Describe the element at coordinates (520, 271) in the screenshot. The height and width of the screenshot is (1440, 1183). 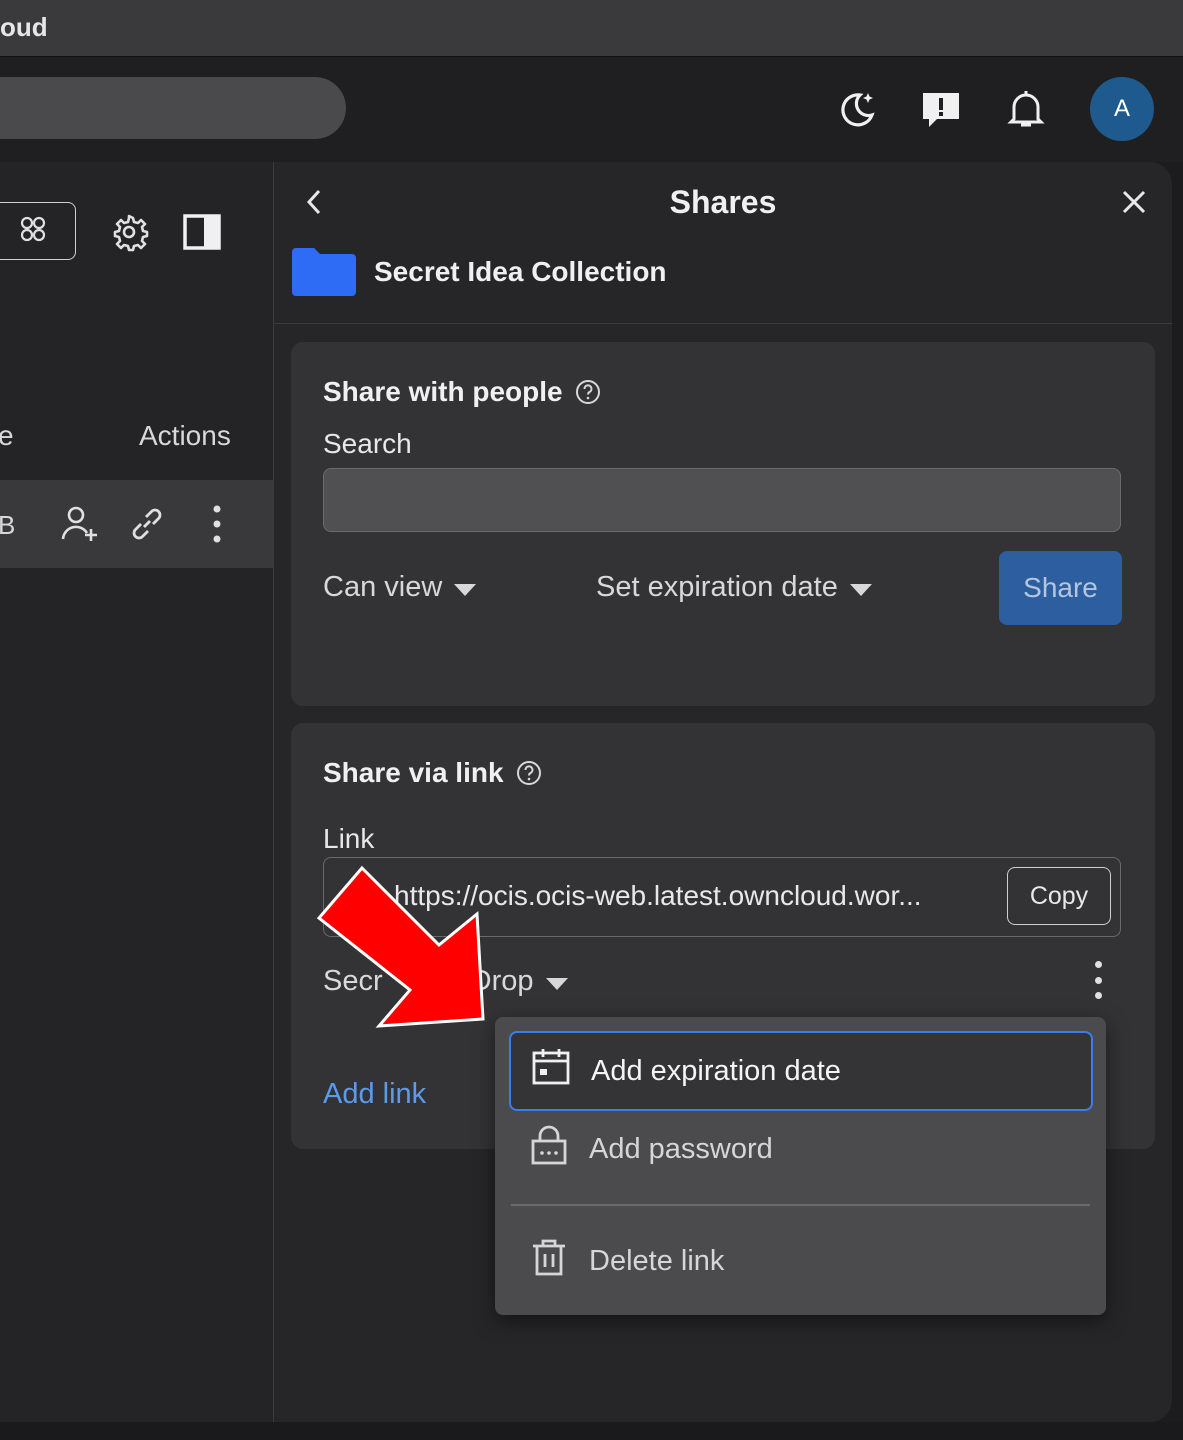
I see `resource-name: Secret Idea Collection` at that location.